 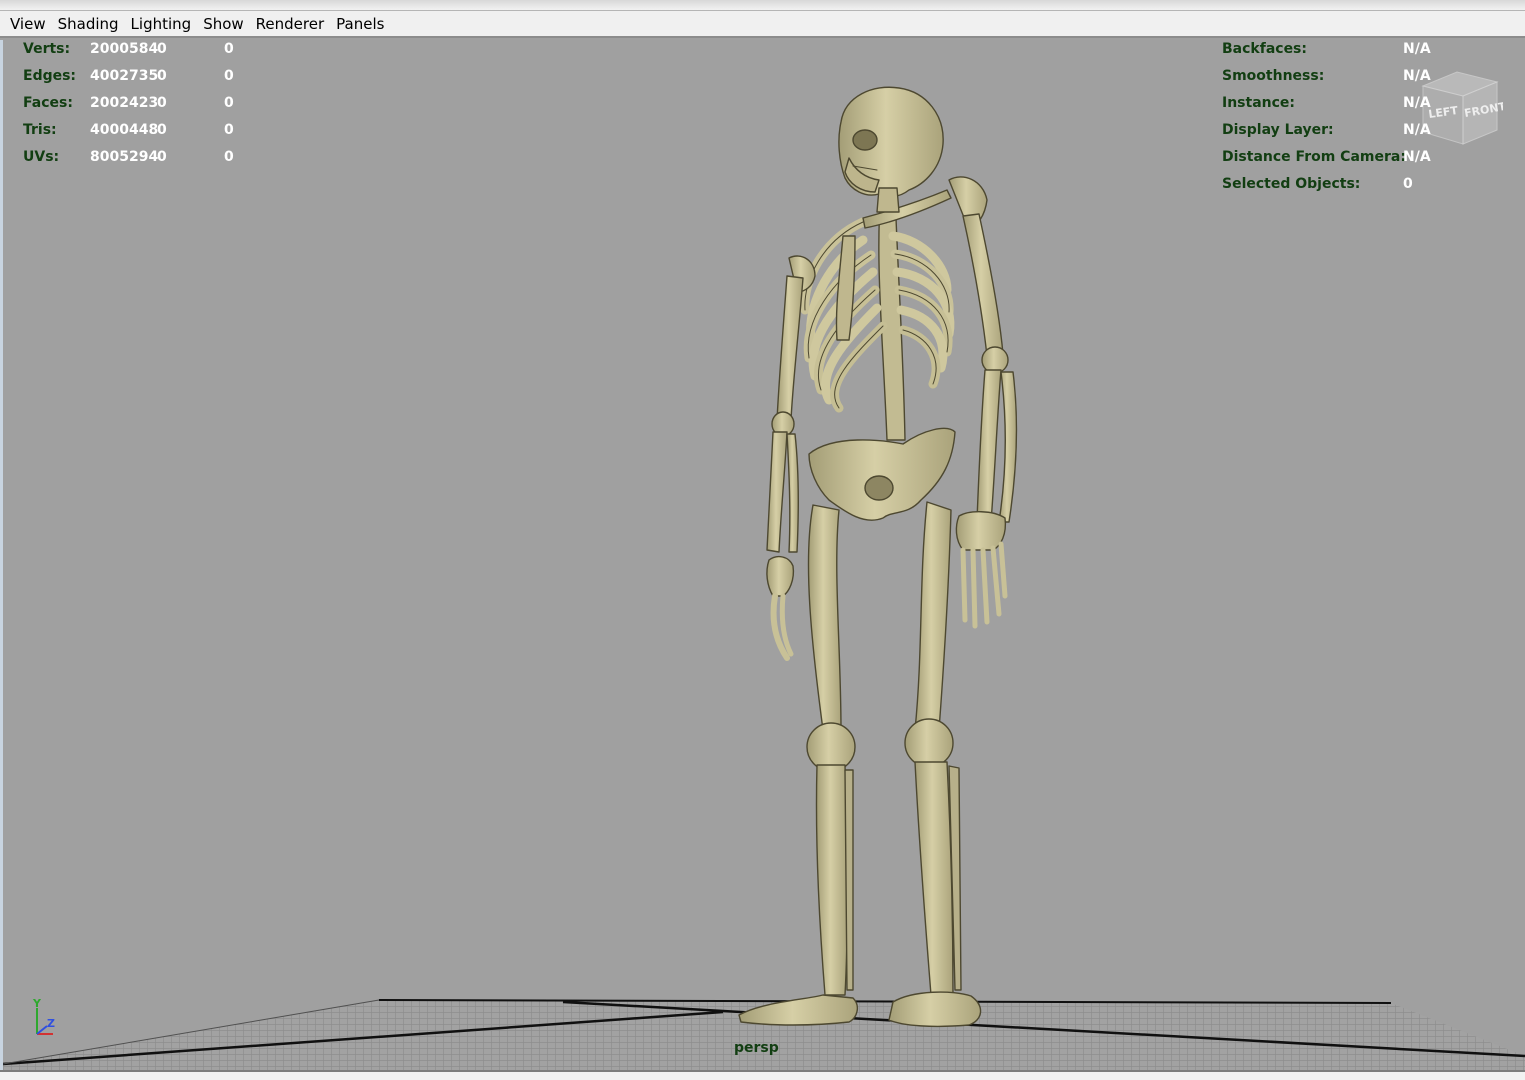 What do you see at coordinates (1291, 184) in the screenshot?
I see `hud-label: Selected Objects:` at bounding box center [1291, 184].